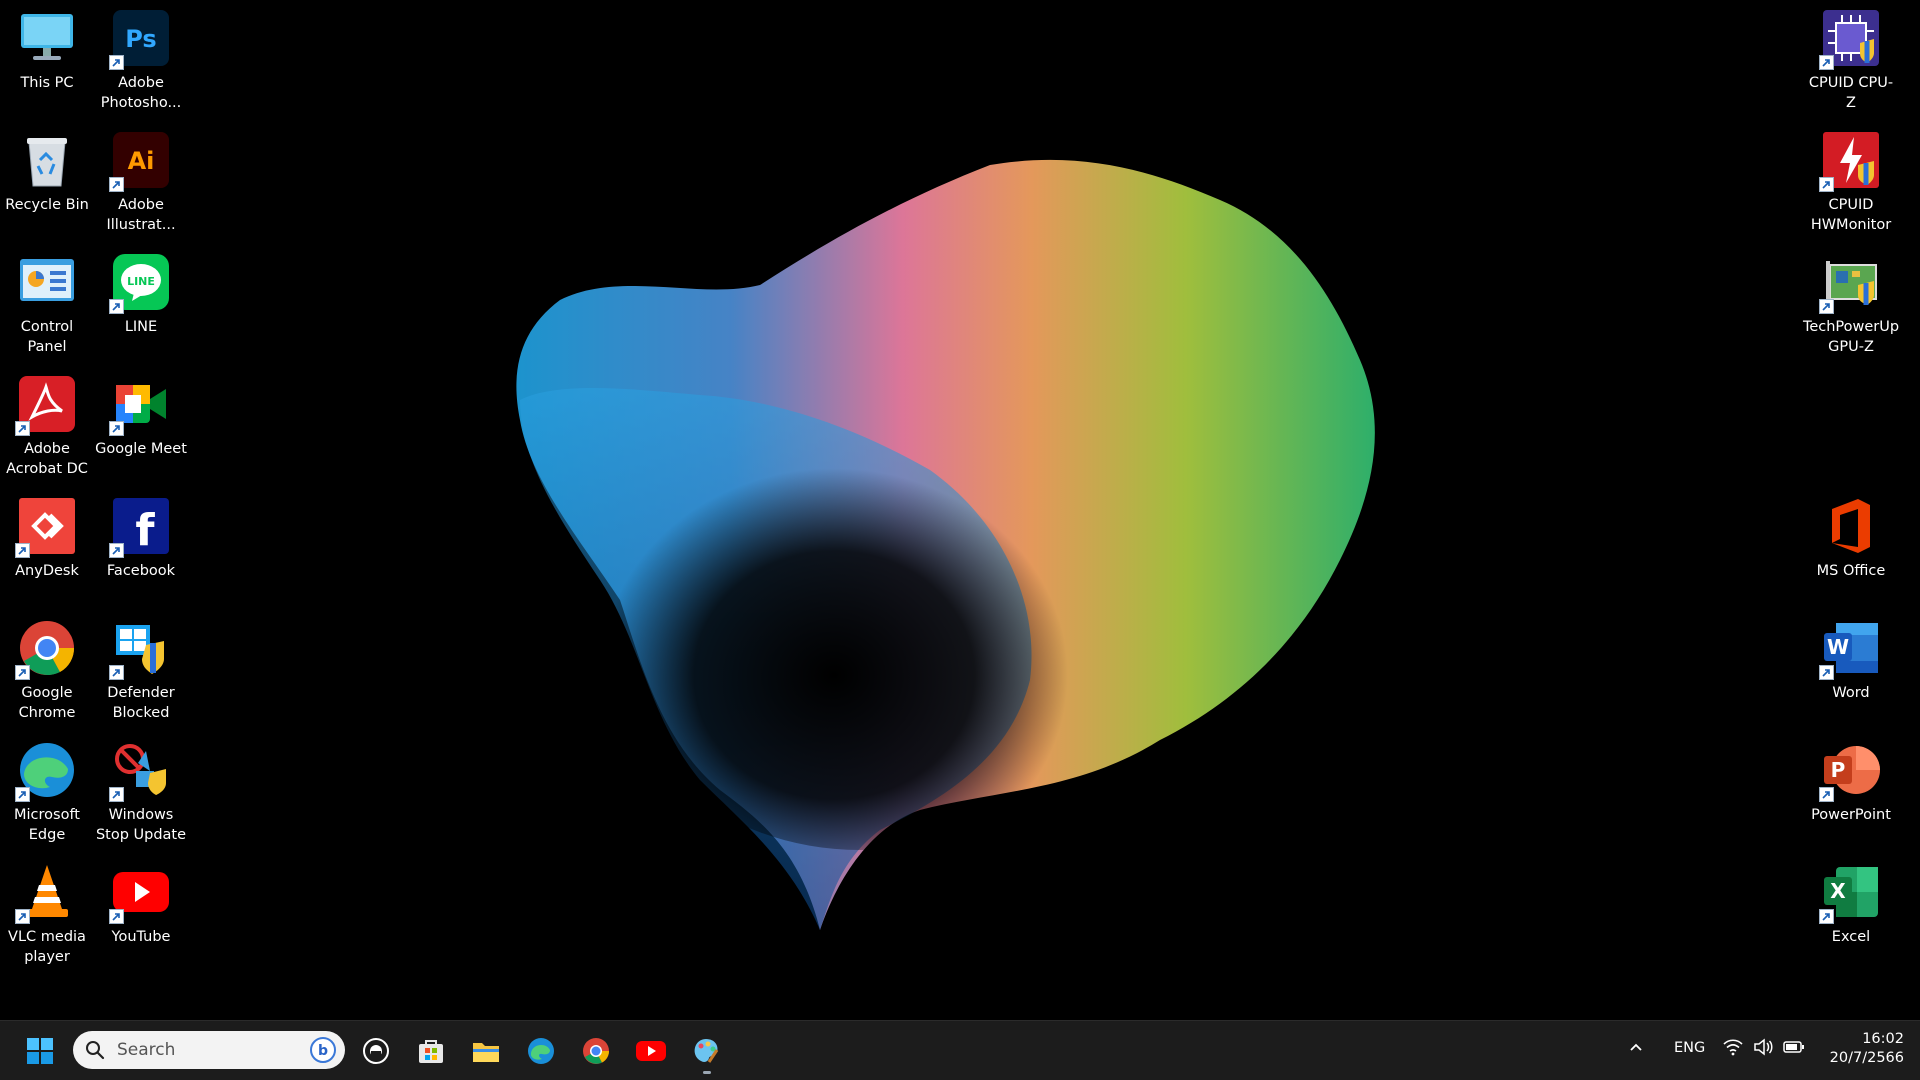  I want to click on taskbar-paint, so click(706, 1052).